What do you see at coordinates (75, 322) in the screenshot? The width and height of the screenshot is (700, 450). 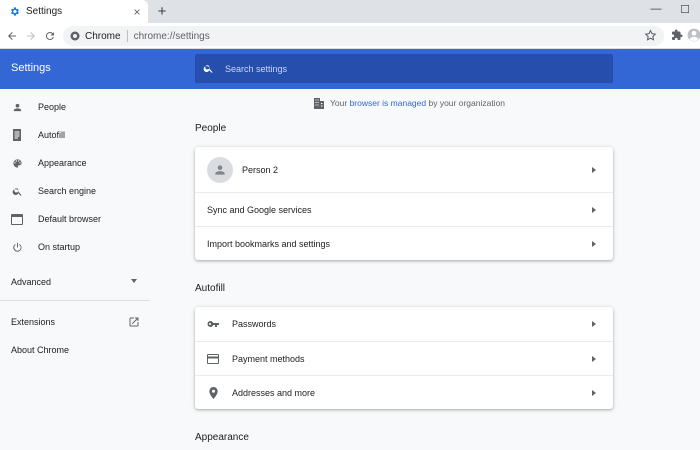 I see `sidebar-item-extensions: Extensions` at bounding box center [75, 322].